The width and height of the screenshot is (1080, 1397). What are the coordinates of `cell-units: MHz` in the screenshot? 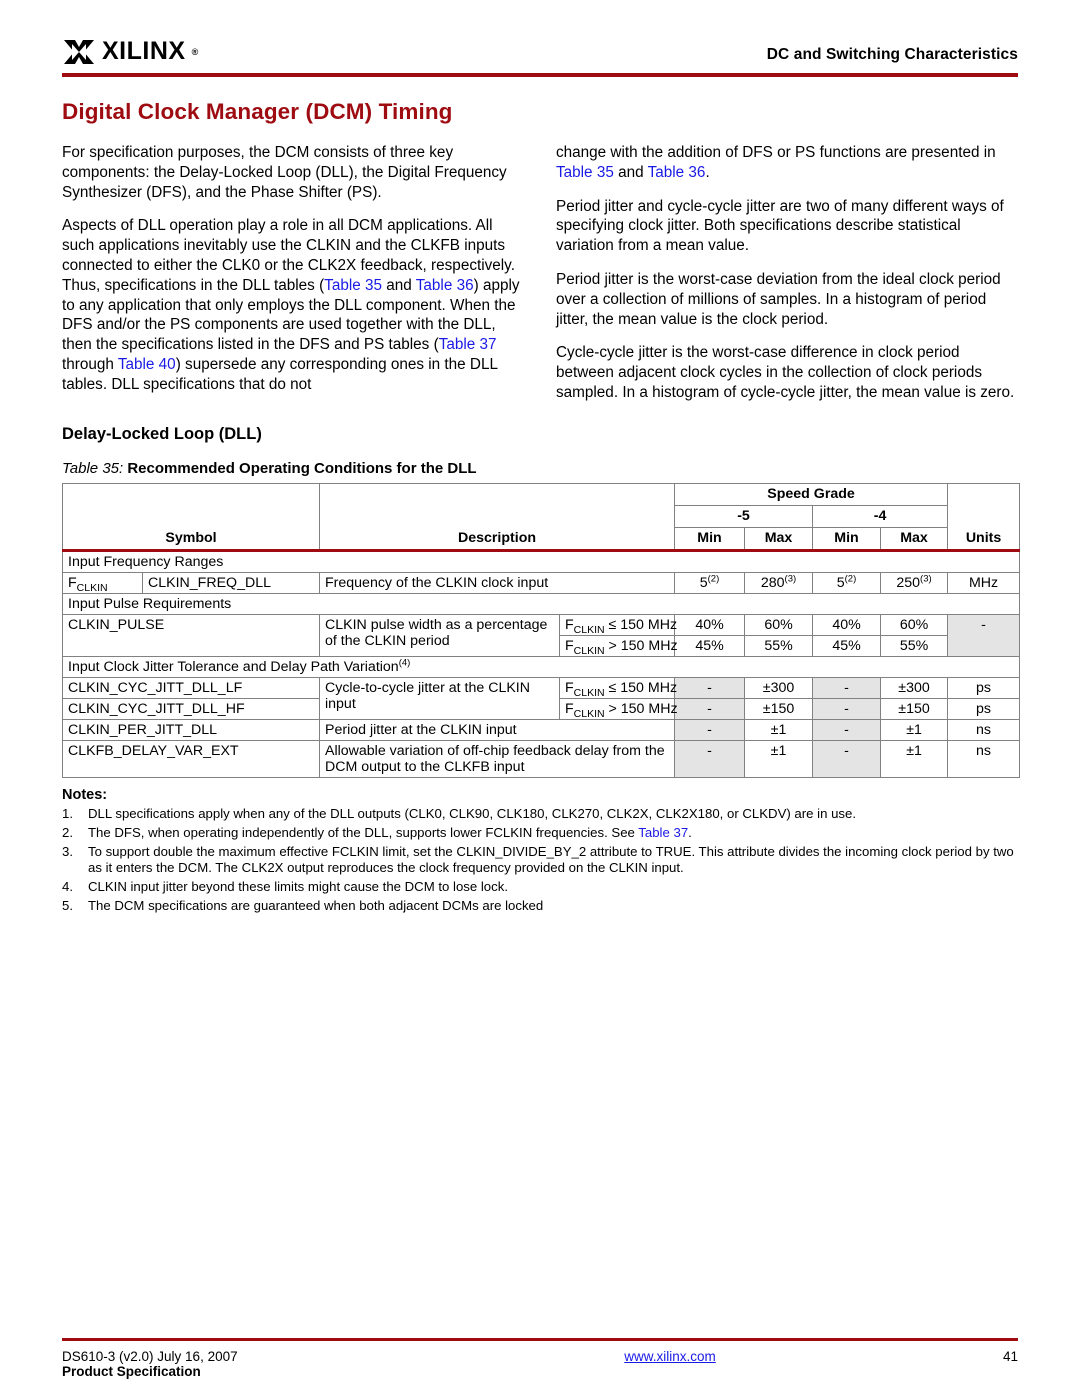 It's located at (984, 582).